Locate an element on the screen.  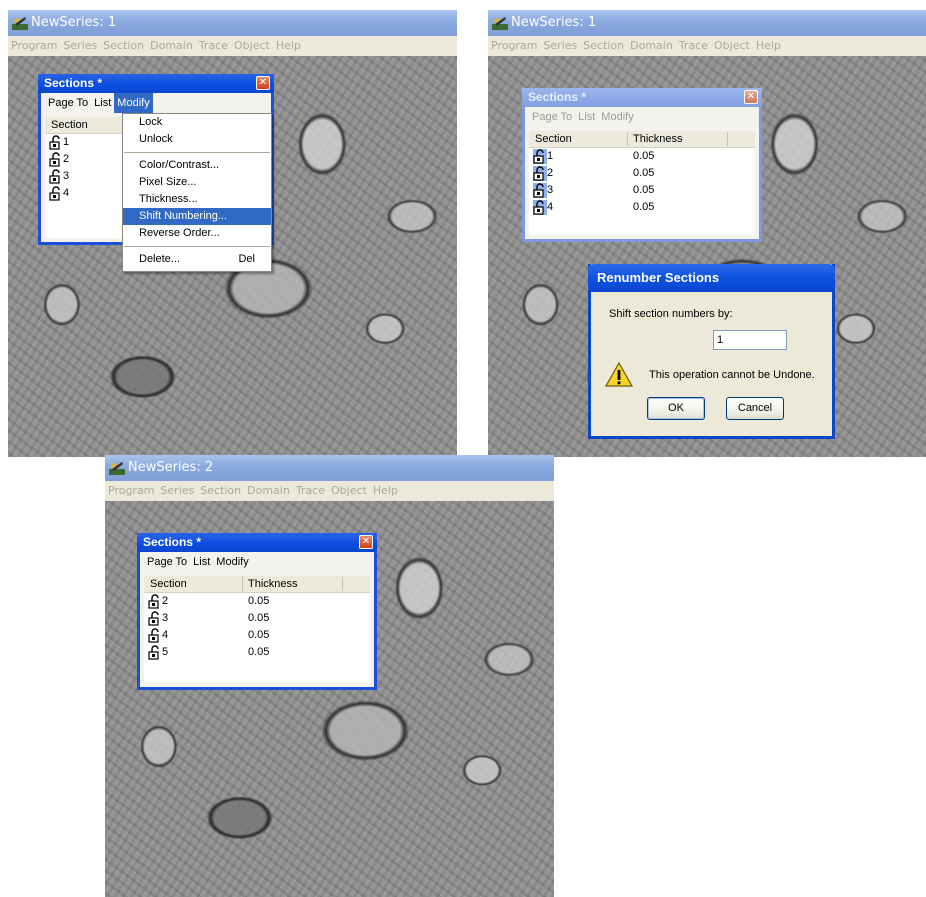
app-titlebar: NewSeries: 2 is located at coordinates (329, 468).